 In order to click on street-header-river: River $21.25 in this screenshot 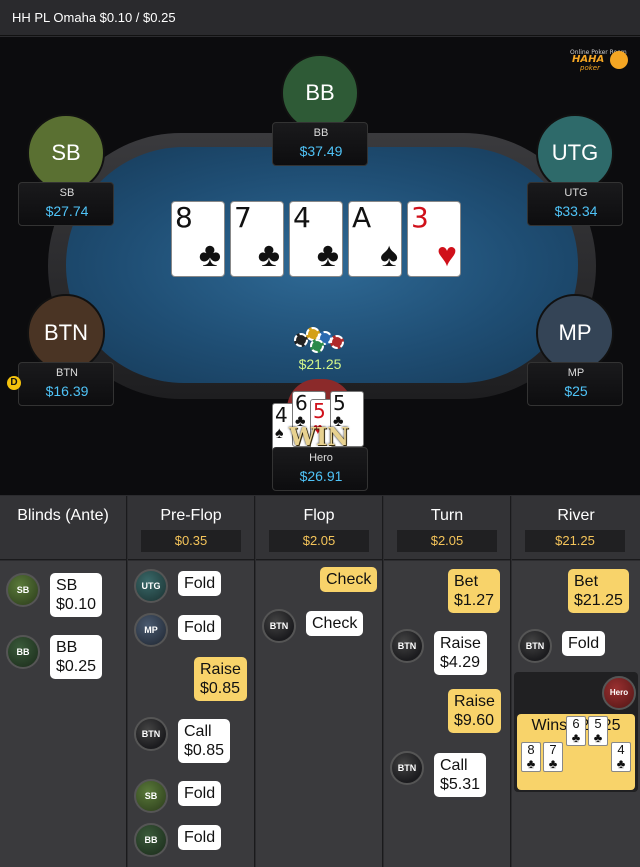, I will do `click(576, 528)`.